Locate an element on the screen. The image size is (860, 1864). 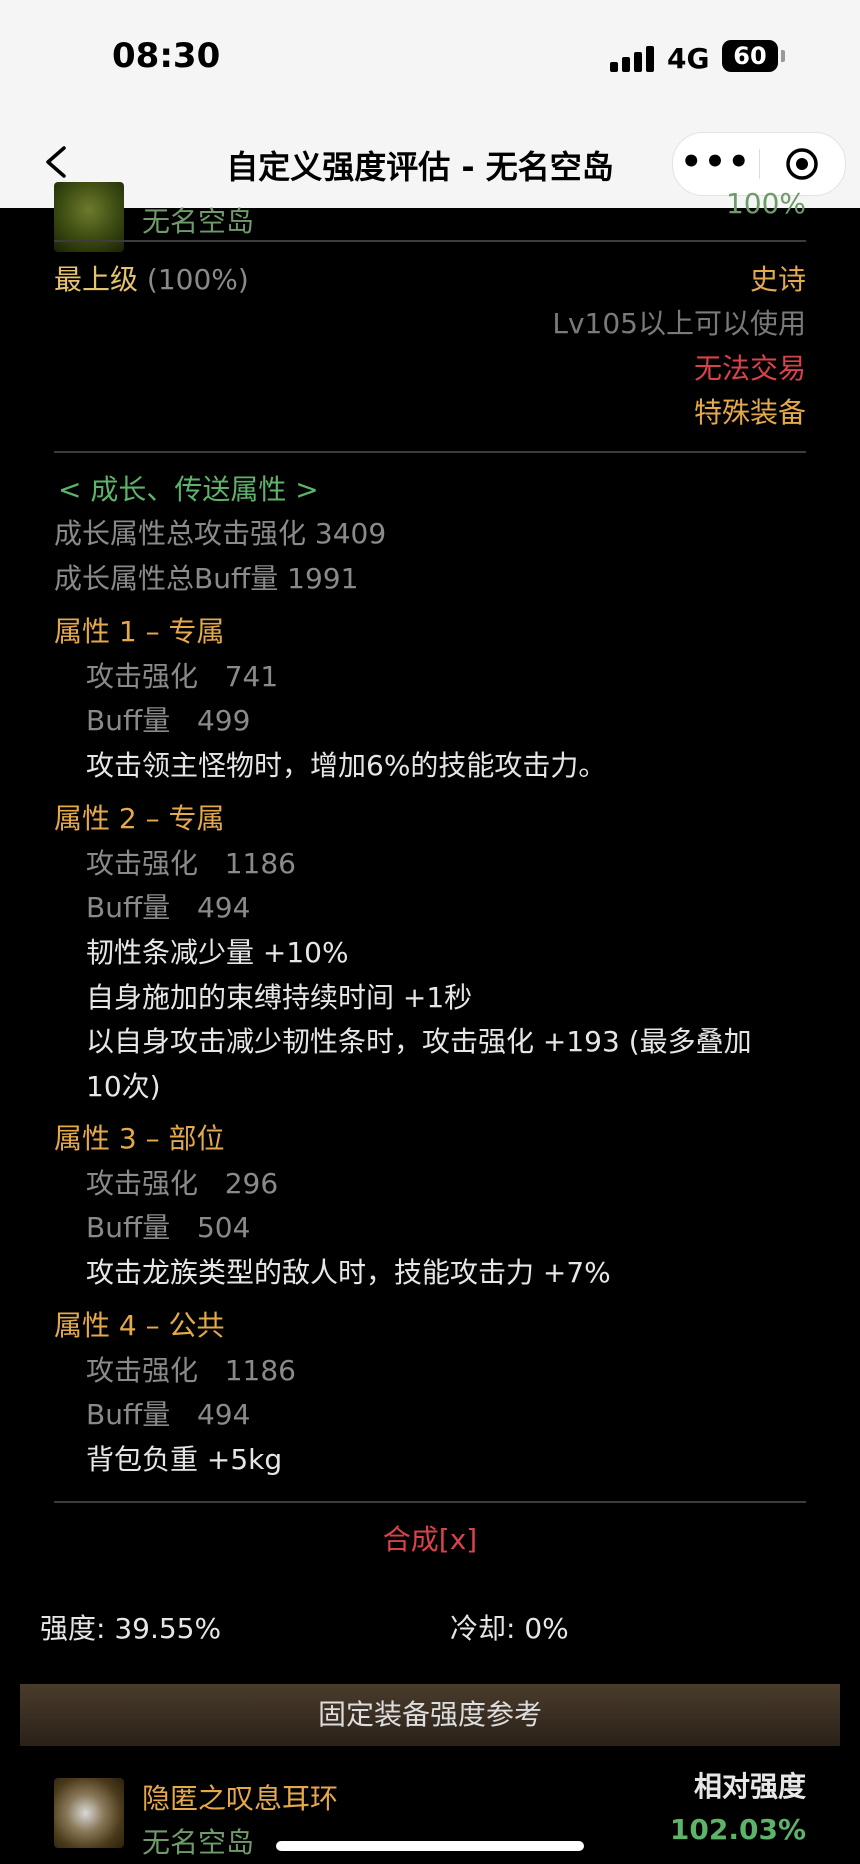
attribute-effect: 自身施加的束缚持续时间 +1秒 is located at coordinates (279, 997).